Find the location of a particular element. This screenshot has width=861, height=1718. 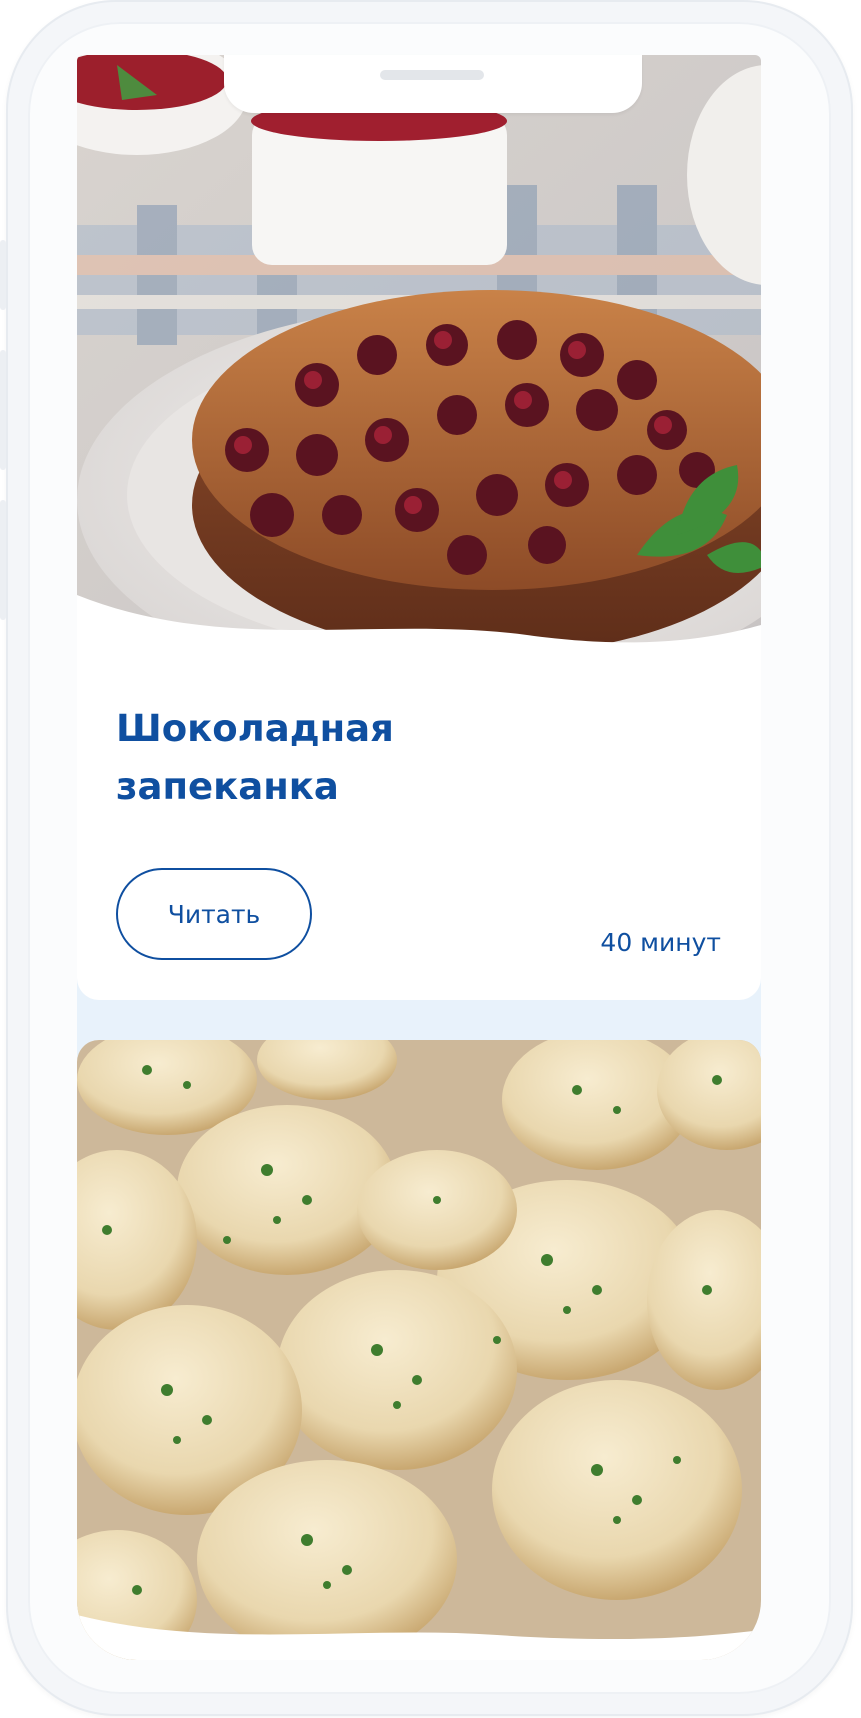

recipe-title: Шоколадная запеканка is located at coordinates (255, 757).